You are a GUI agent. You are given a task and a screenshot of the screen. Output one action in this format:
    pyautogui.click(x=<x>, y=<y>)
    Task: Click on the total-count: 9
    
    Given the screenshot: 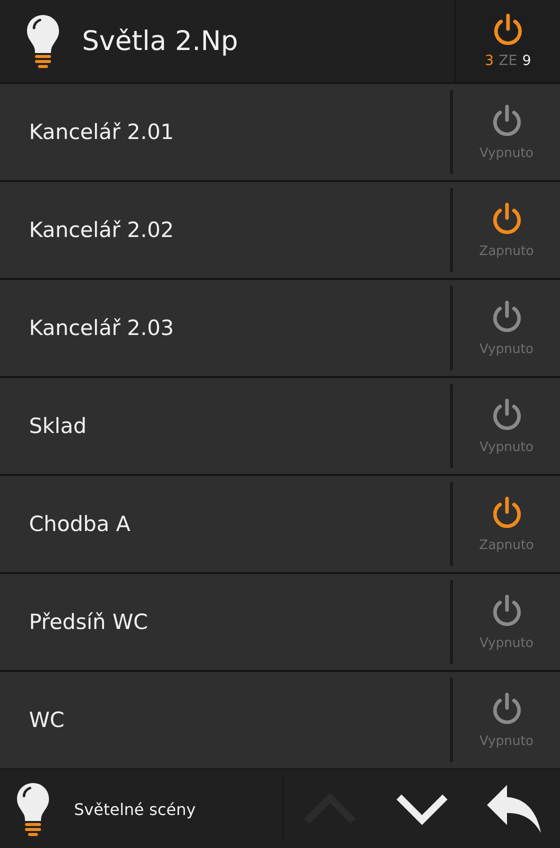 What is the action you would take?
    pyautogui.click(x=527, y=61)
    